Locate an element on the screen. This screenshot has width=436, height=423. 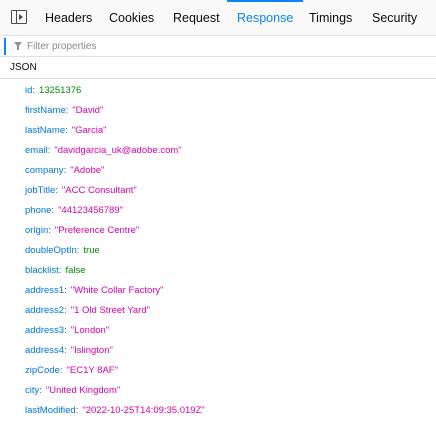
json-value: "2022-10-25T14:09:35.019Z" is located at coordinates (143, 410).